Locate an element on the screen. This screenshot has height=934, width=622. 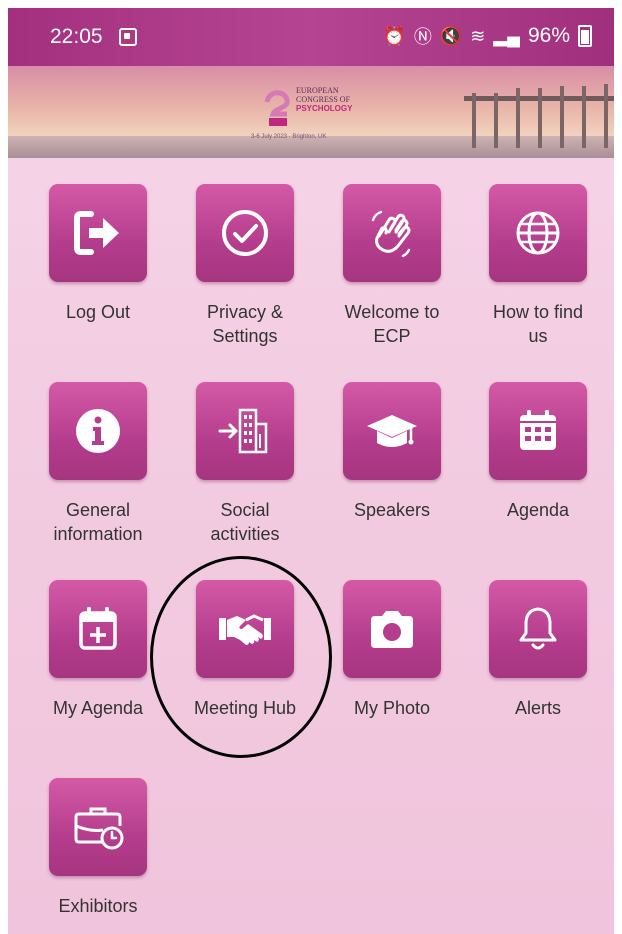
tile-label: Meeting Hub is located at coordinates (245, 708).